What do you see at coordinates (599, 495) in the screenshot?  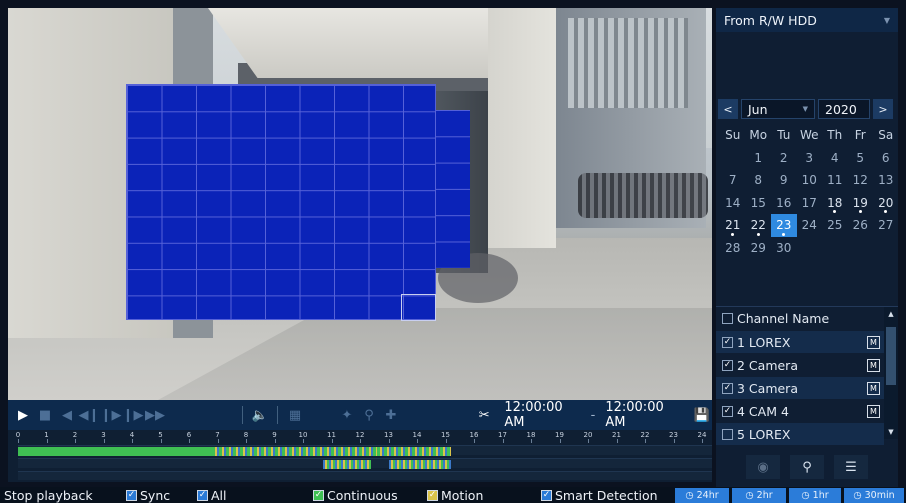 I see `smart-detection-legend: ✓ Smart Detection` at bounding box center [599, 495].